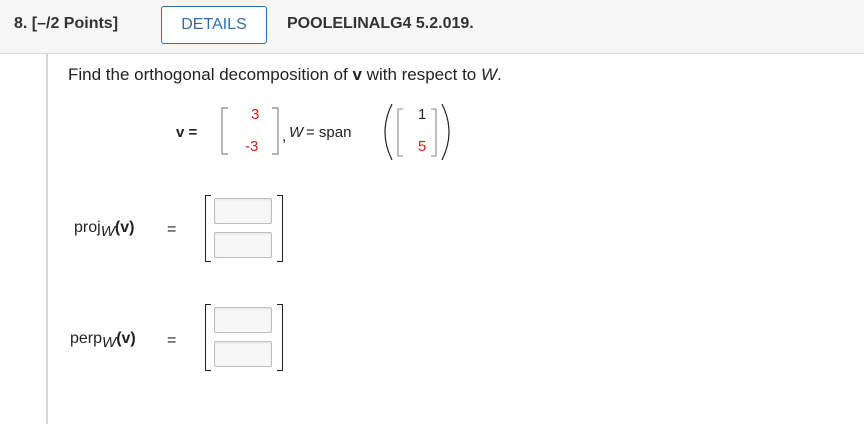  What do you see at coordinates (47, 239) in the screenshot?
I see `content-left-border` at bounding box center [47, 239].